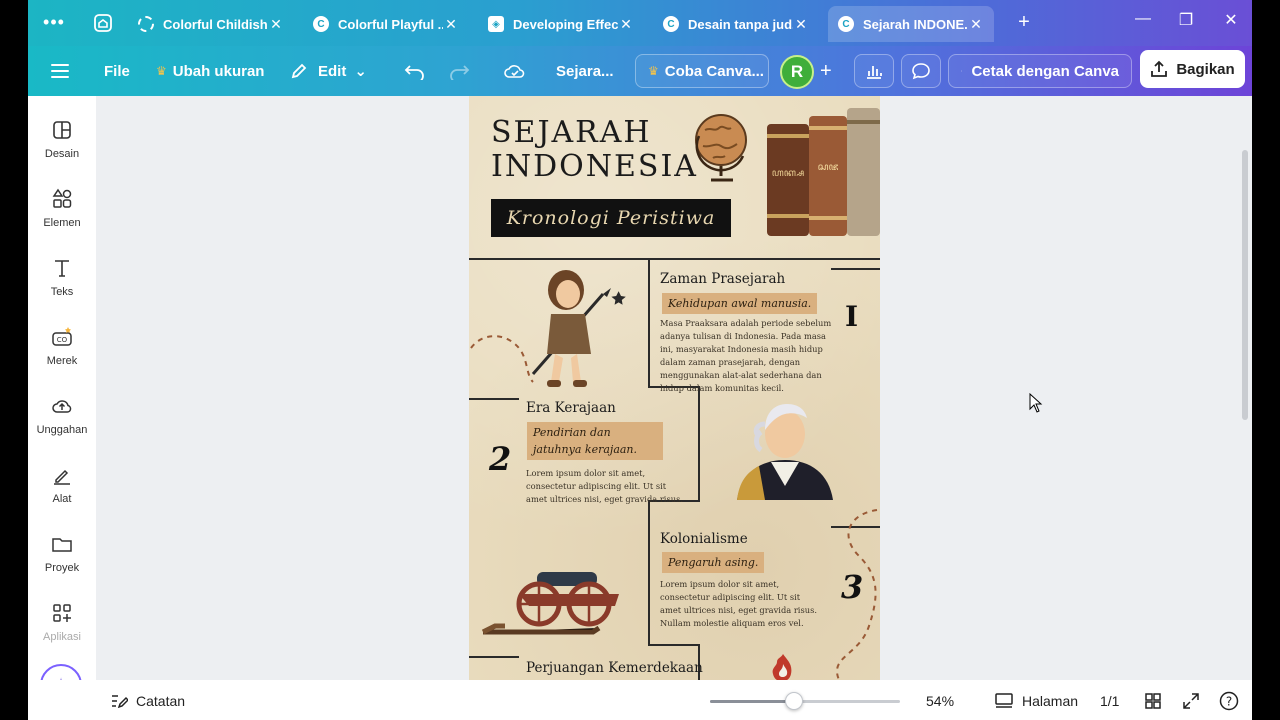 The image size is (1280, 720). I want to click on zoom-slider, so click(805, 701).